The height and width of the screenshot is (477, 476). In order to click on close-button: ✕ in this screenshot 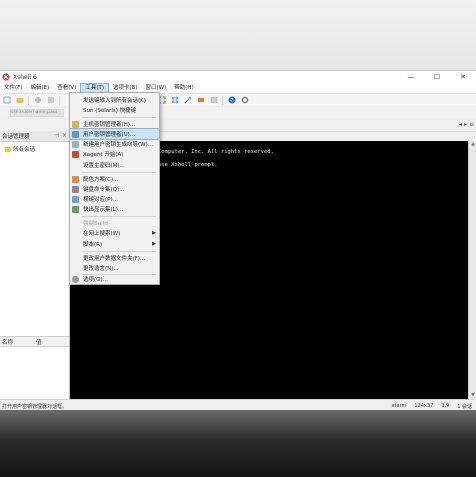, I will do `click(463, 77)`.